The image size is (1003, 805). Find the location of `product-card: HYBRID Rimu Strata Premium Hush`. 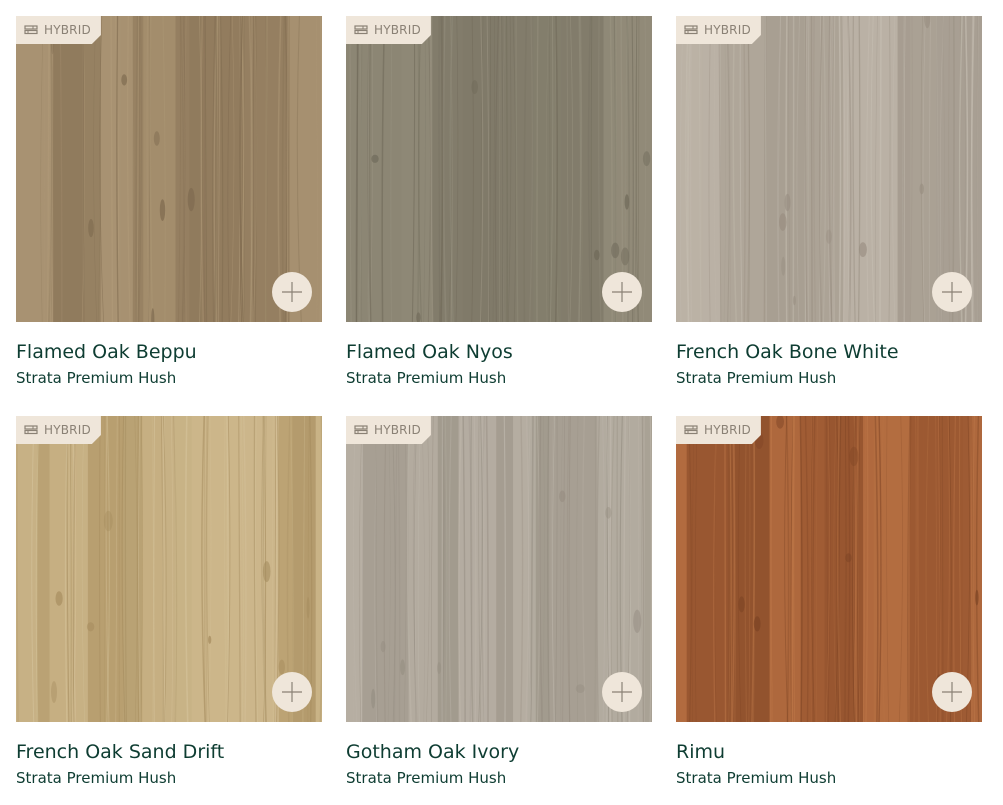

product-card: HYBRID Rimu Strata Premium Hush is located at coordinates (829, 601).